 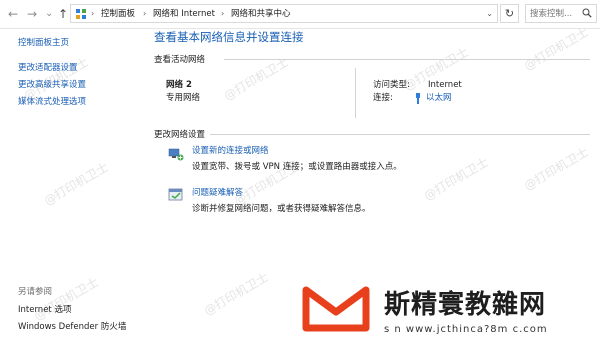 What do you see at coordinates (52, 85) in the screenshot?
I see `change-advanced-sharing-link: 更改高级共享设置` at bounding box center [52, 85].